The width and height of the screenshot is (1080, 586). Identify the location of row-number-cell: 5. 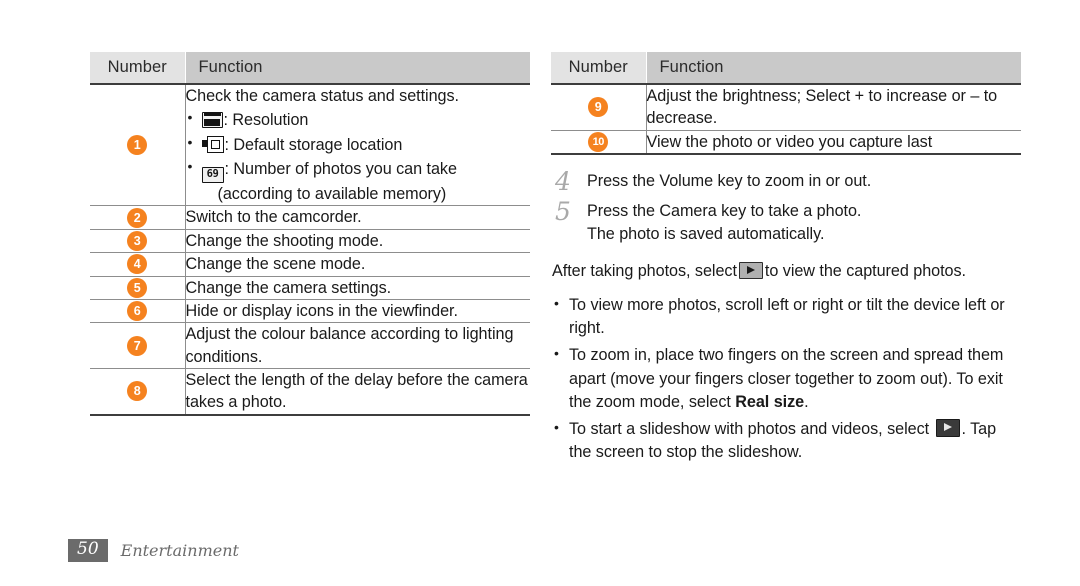
(138, 288).